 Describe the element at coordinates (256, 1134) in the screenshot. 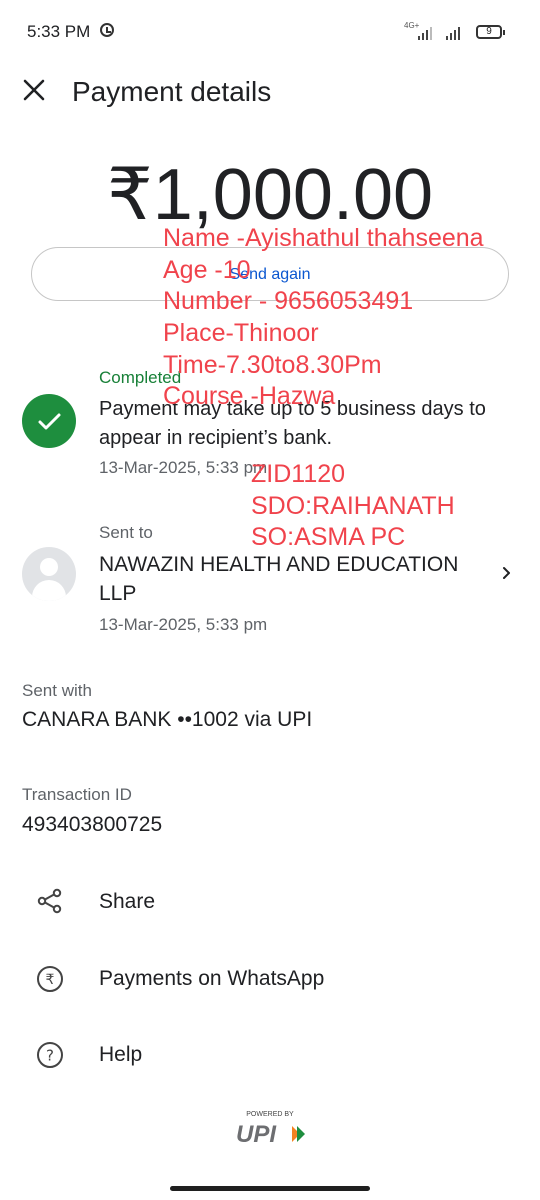

I see `upi-logo-text: UPI` at that location.